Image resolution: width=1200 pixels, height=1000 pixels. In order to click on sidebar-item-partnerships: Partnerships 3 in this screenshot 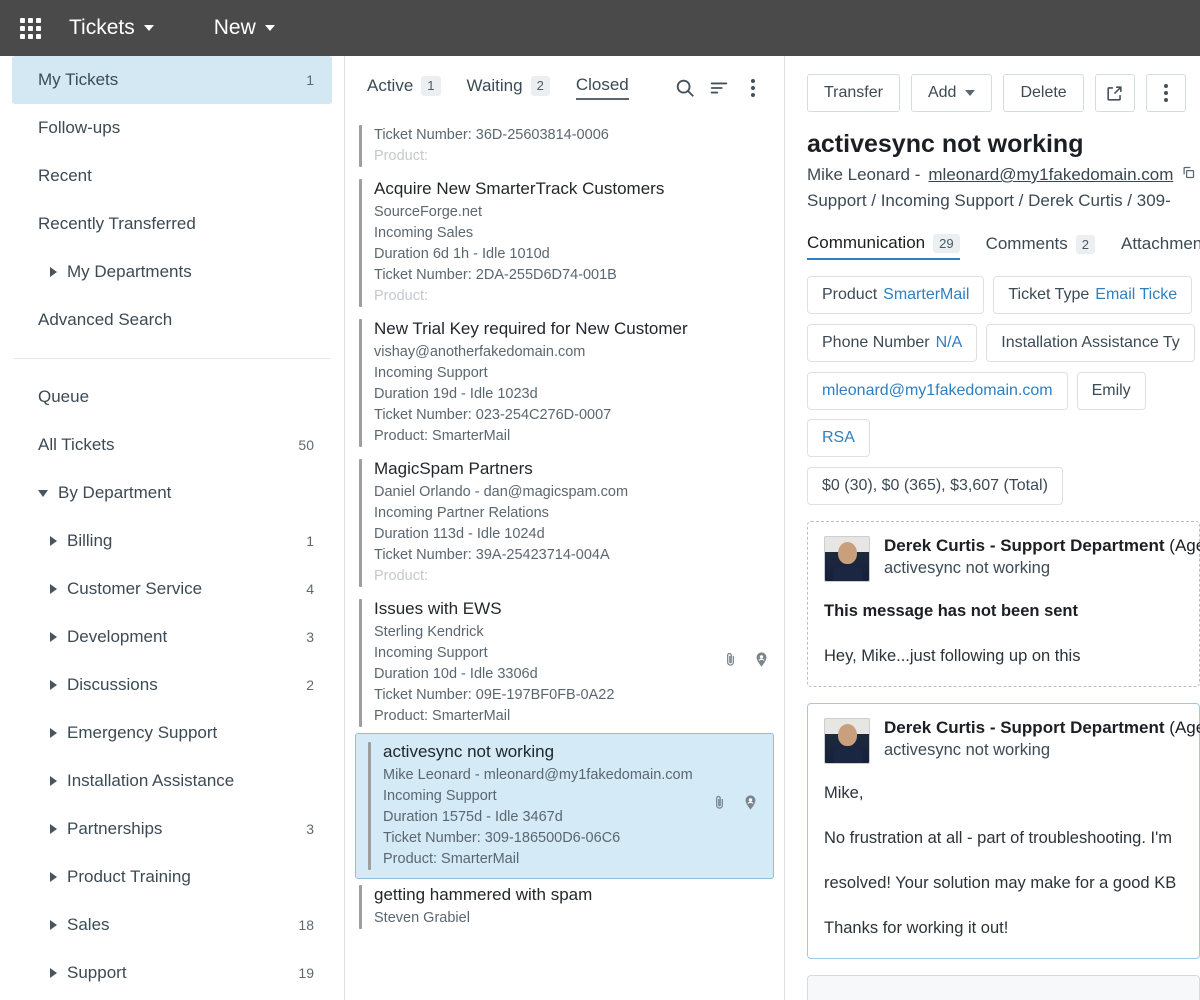, I will do `click(172, 829)`.